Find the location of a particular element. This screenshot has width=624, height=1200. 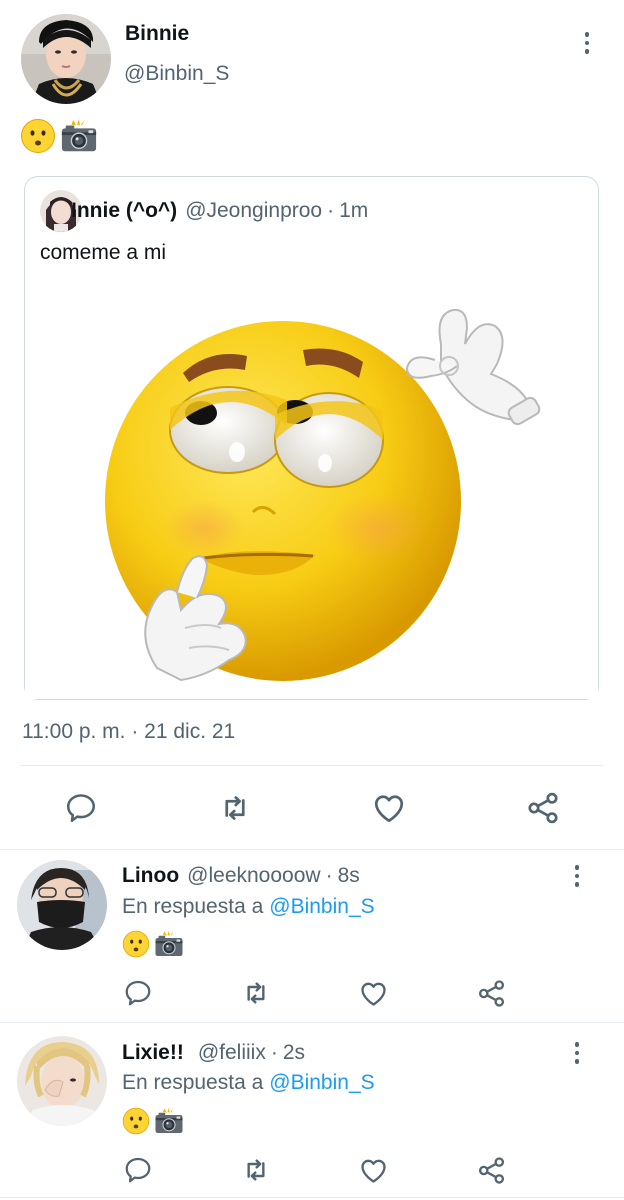

reply-time: 2s is located at coordinates (294, 1052).